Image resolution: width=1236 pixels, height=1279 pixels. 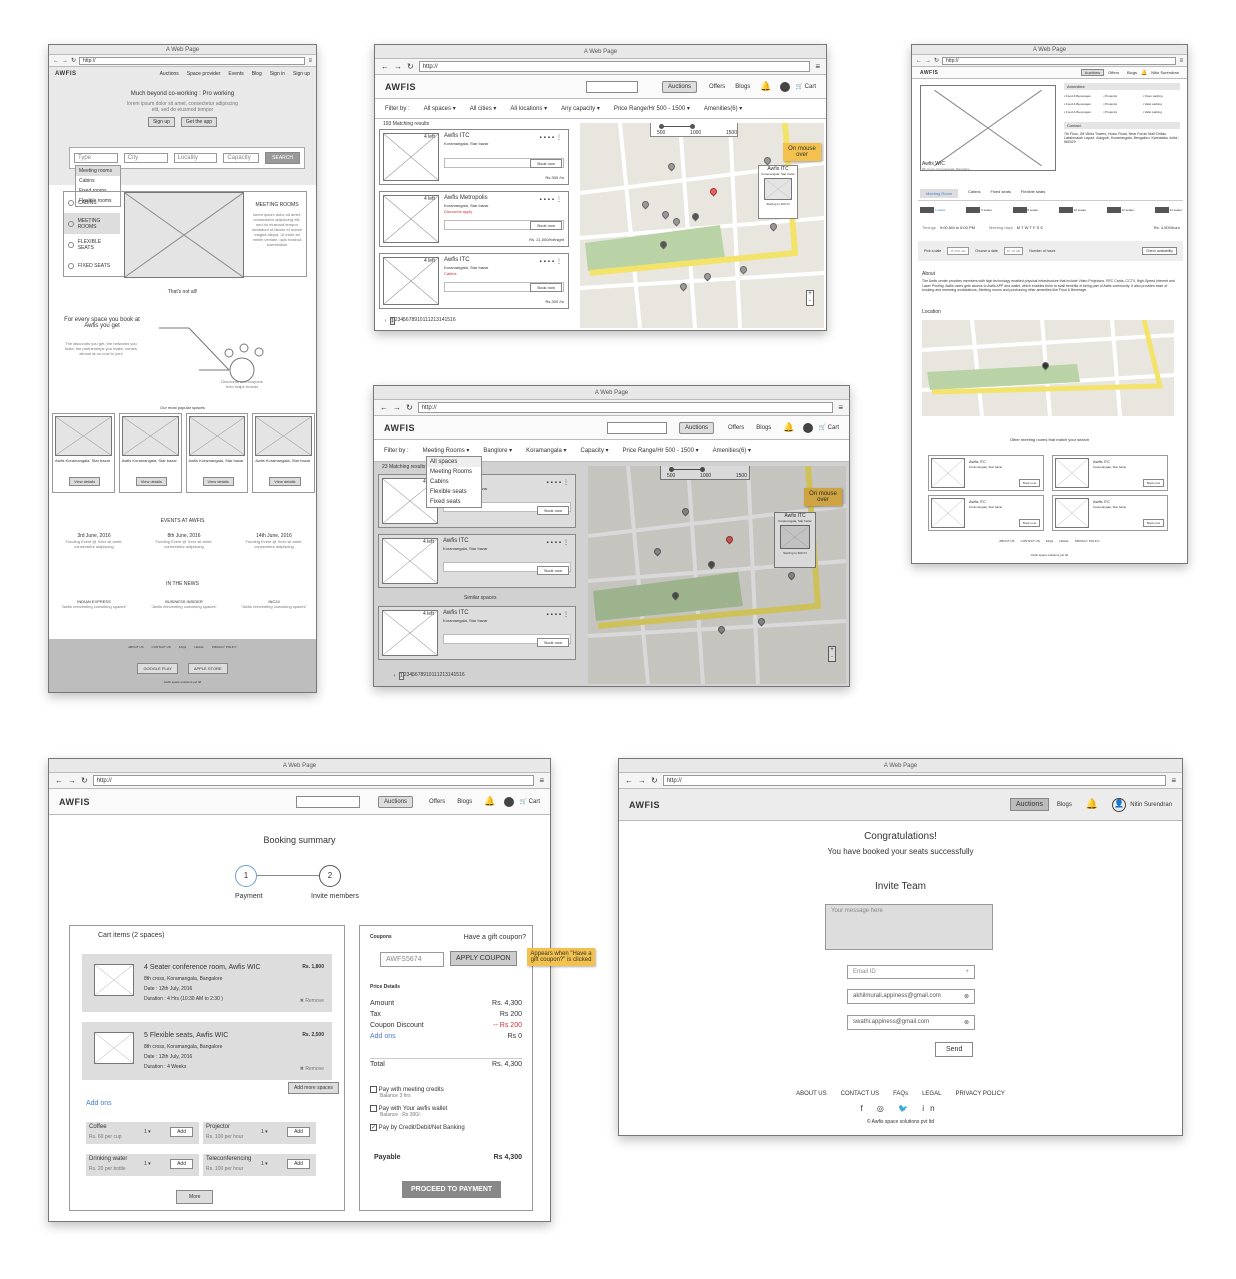 I want to click on social-icons: f ◎ 🐦 in, so click(x=900, y=1108).